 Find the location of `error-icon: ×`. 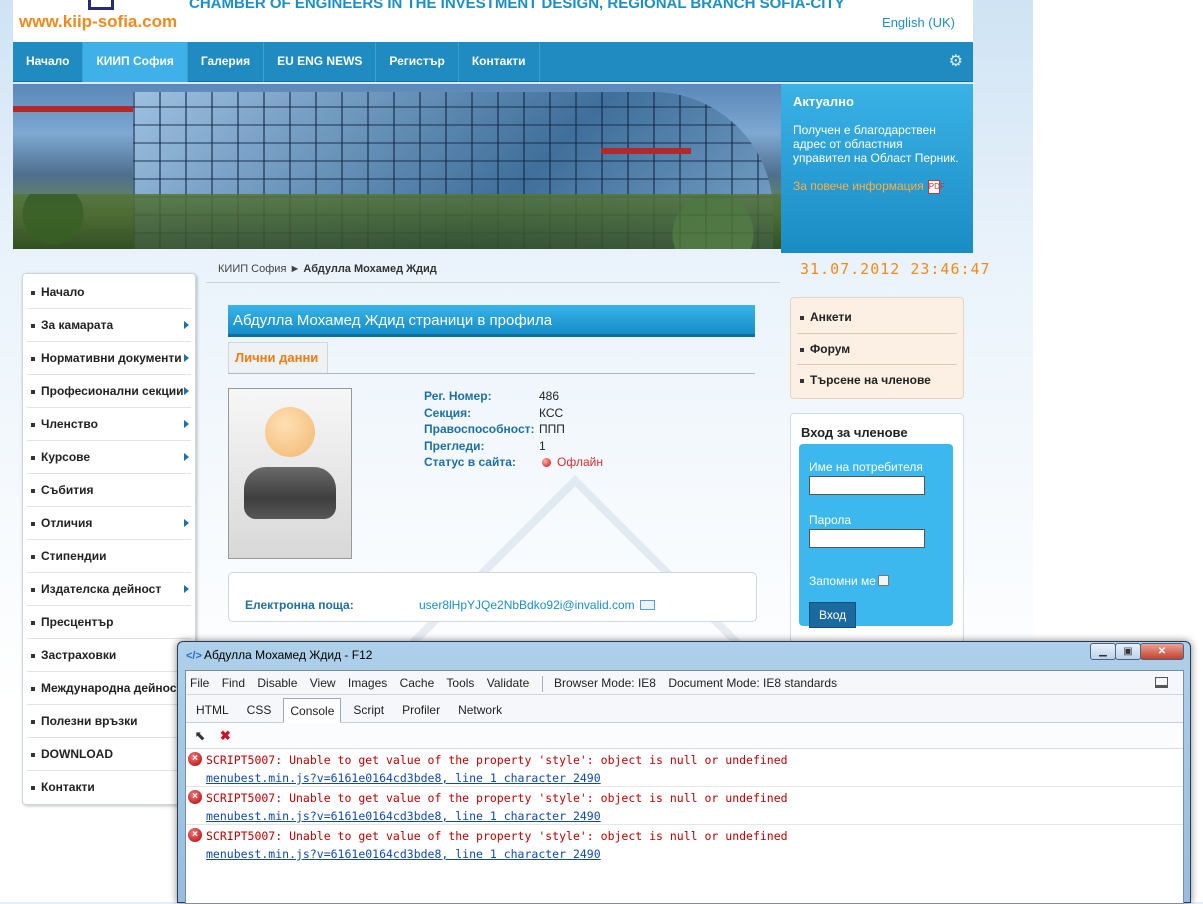

error-icon: × is located at coordinates (195, 797).